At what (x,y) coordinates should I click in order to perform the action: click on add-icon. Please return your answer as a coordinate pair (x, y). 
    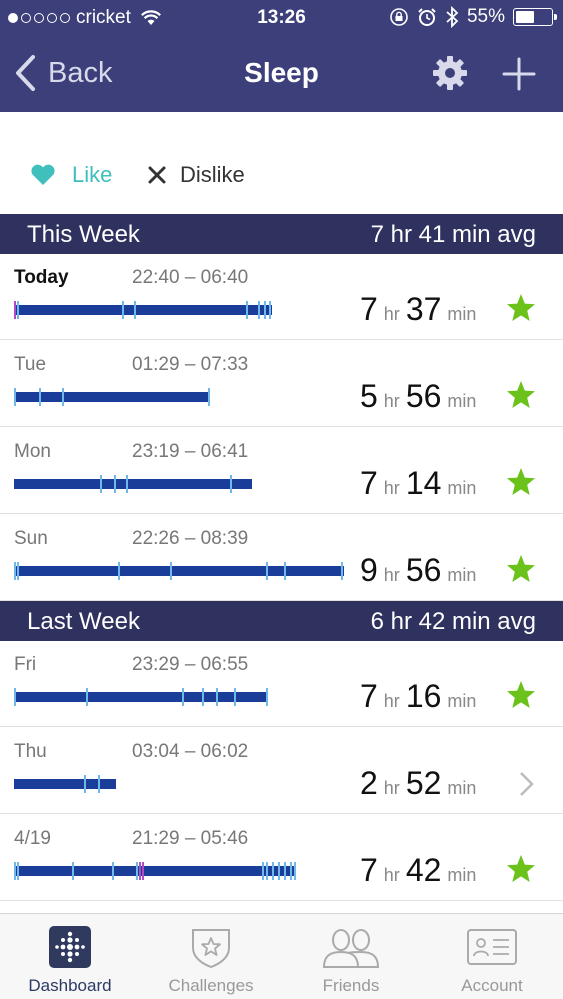
    Looking at the image, I should click on (519, 74).